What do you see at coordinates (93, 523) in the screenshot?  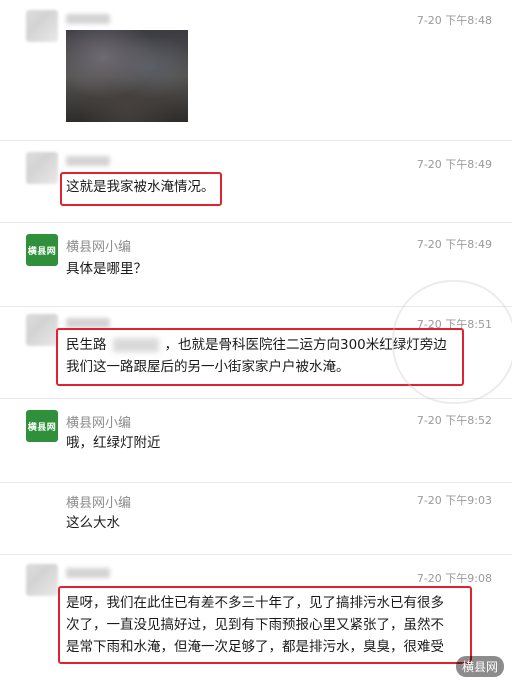 I see `message-text: 这么大水` at bounding box center [93, 523].